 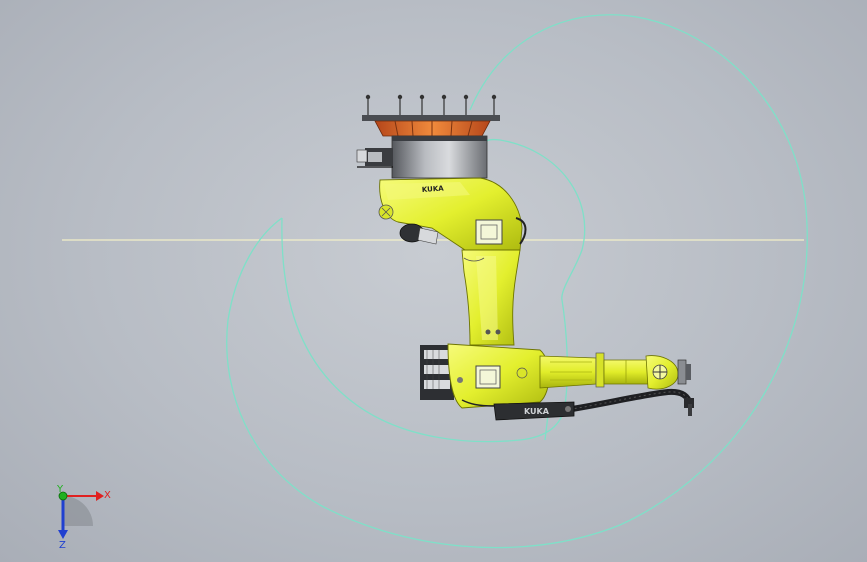 What do you see at coordinates (682, 372) in the screenshot?
I see `tool-flange` at bounding box center [682, 372].